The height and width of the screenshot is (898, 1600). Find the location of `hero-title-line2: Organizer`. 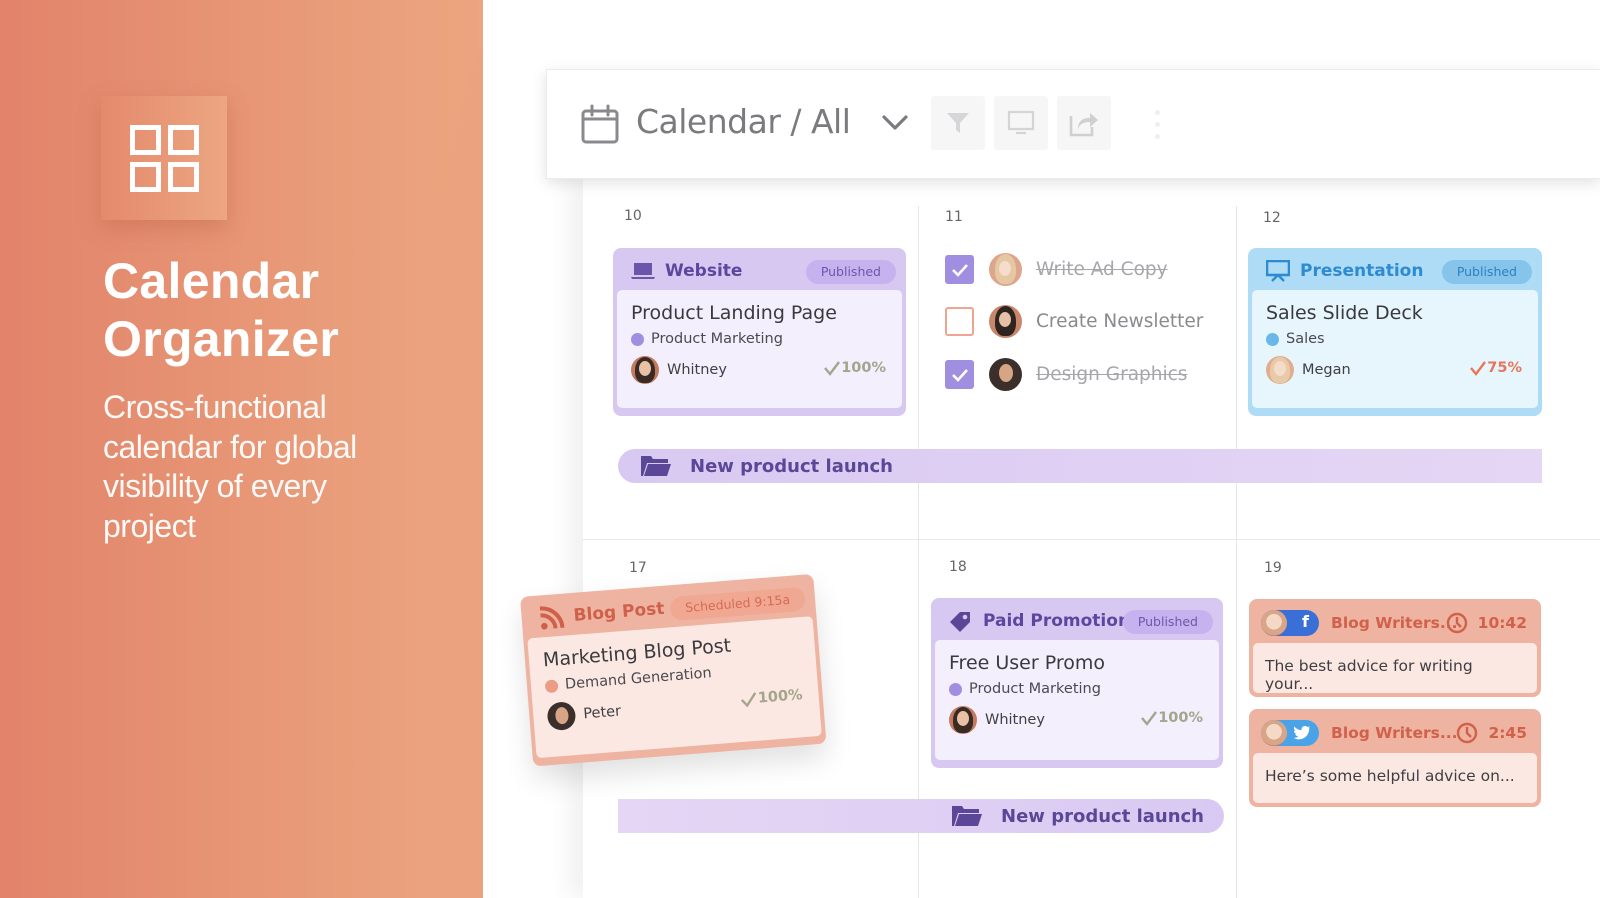

hero-title-line2: Organizer is located at coordinates (221, 339).